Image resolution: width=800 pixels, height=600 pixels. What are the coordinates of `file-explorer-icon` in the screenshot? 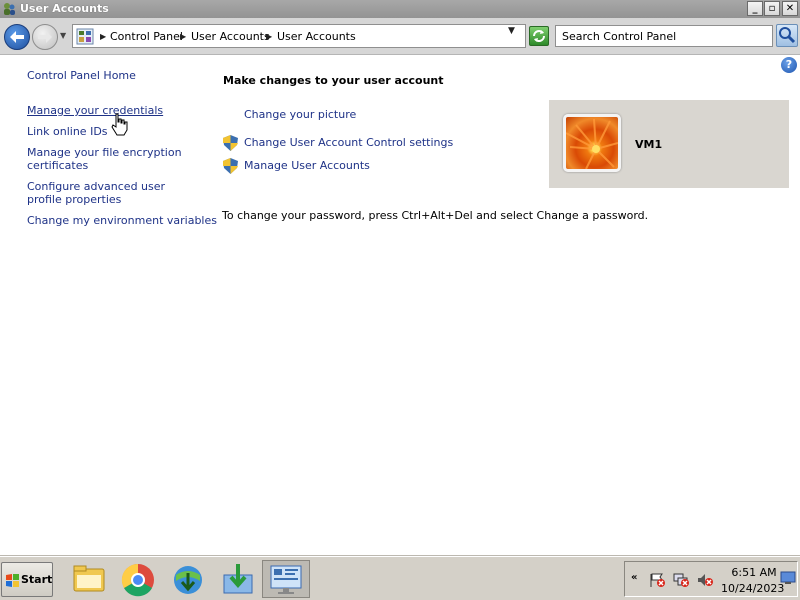 It's located at (89, 578).